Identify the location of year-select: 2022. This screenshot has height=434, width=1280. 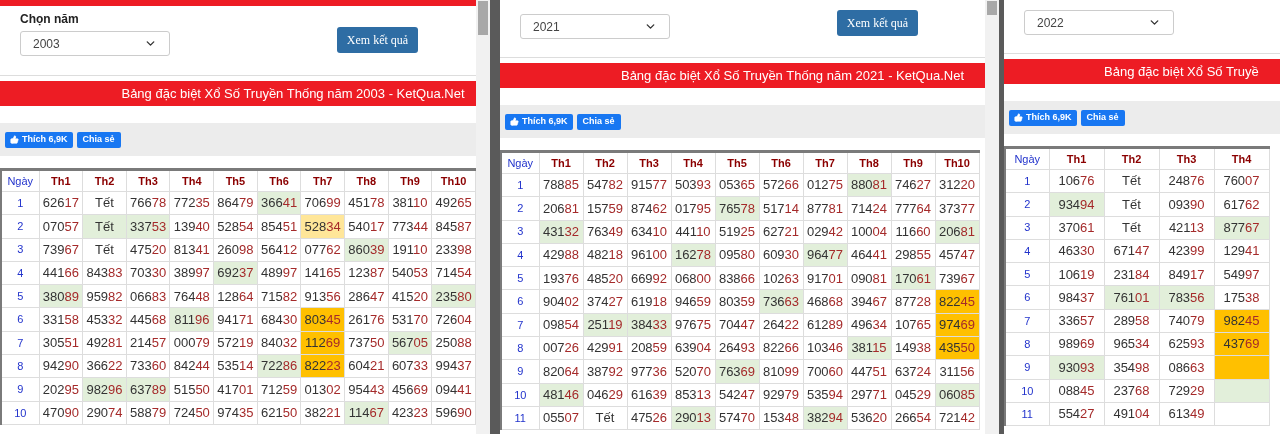
(1099, 22).